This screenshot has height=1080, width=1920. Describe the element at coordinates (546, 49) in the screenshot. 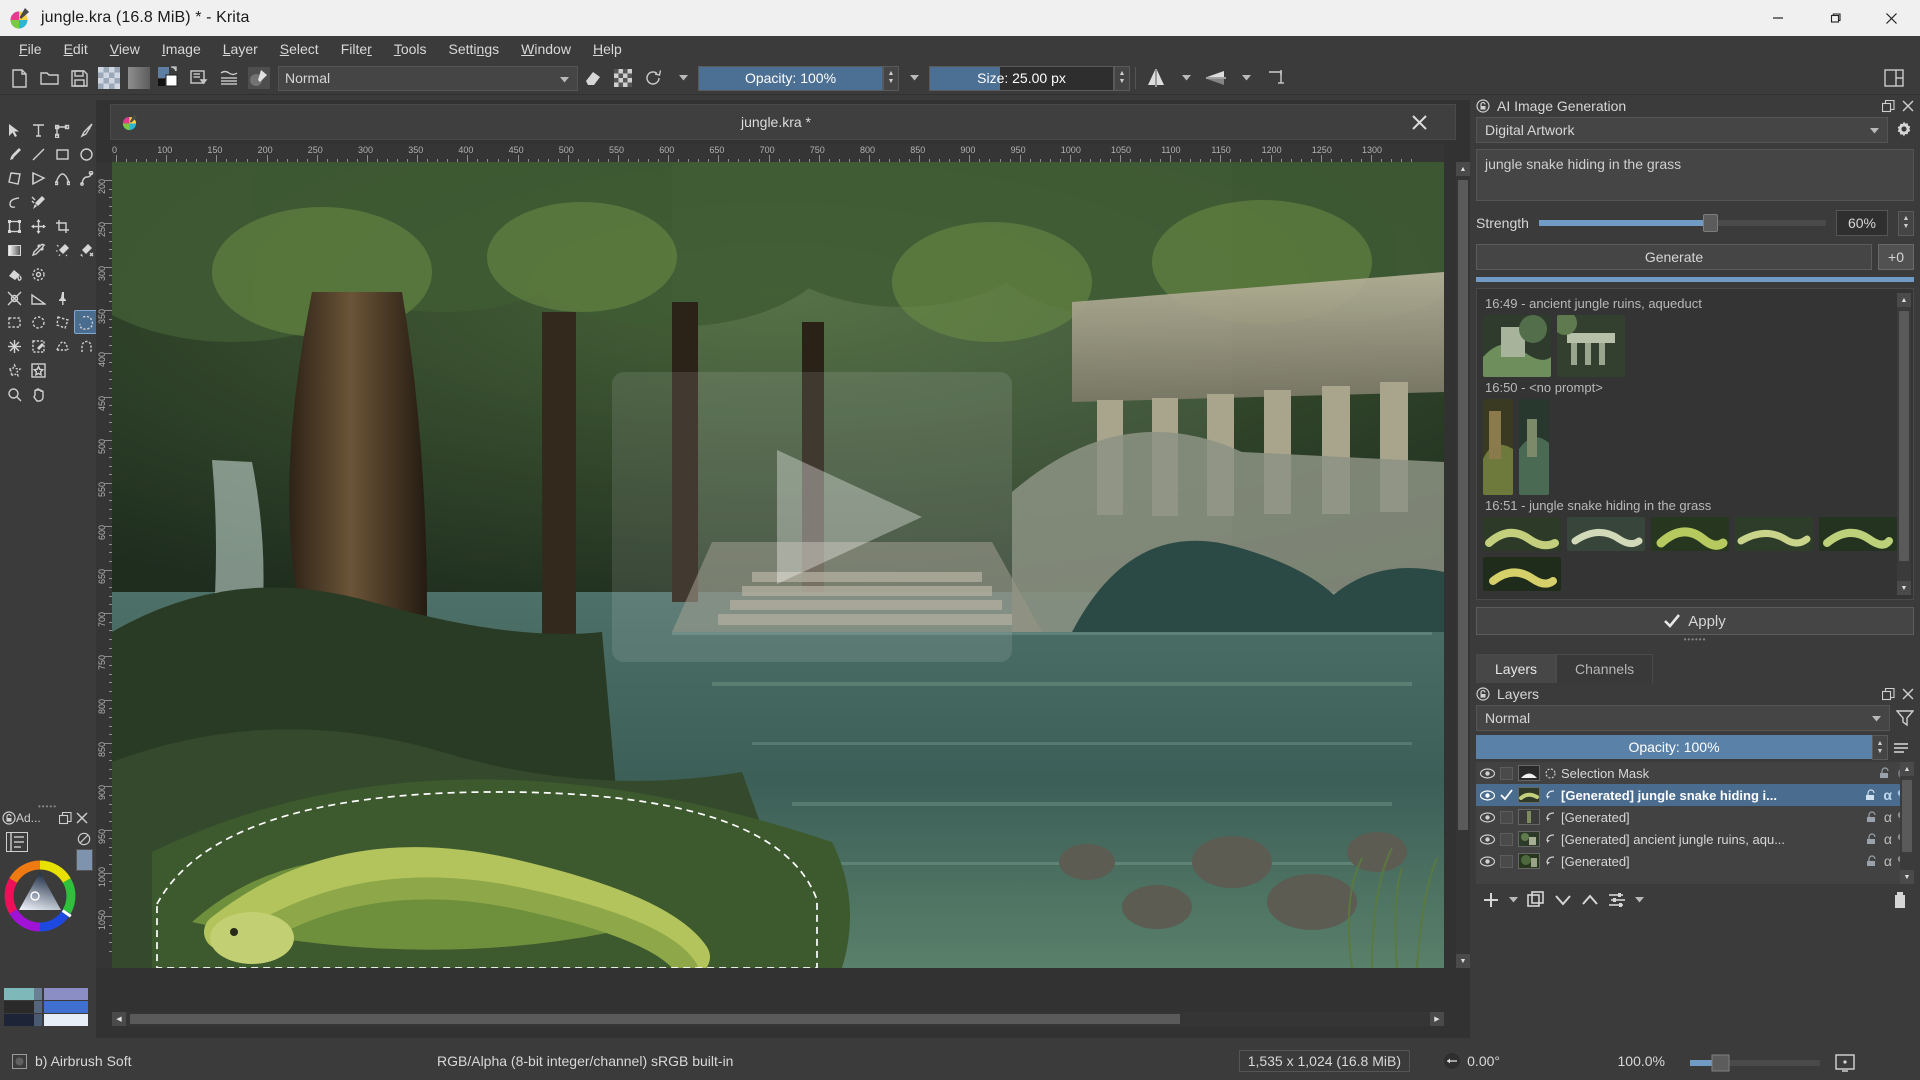

I see `menu-item-window: Window` at that location.